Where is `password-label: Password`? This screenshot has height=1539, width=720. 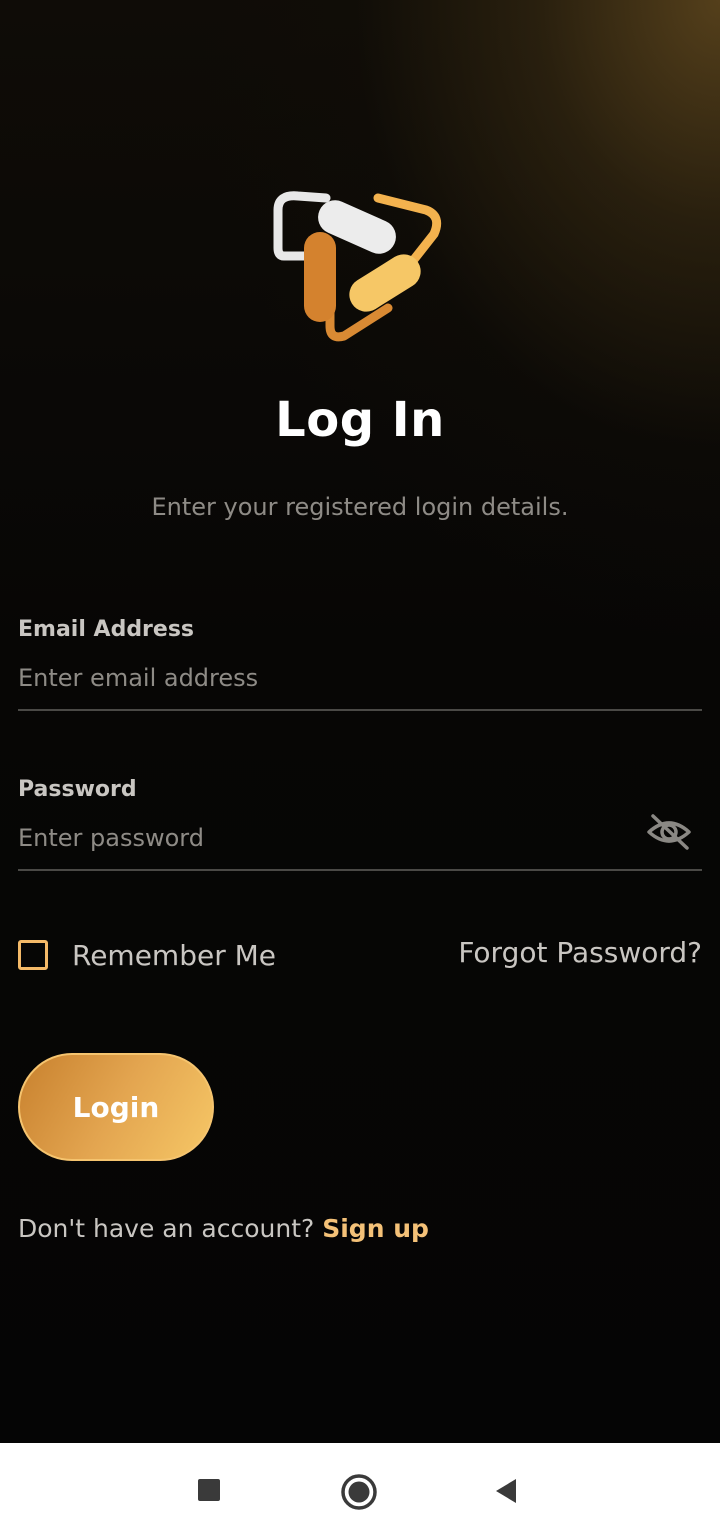
password-label: Password is located at coordinates (77, 789).